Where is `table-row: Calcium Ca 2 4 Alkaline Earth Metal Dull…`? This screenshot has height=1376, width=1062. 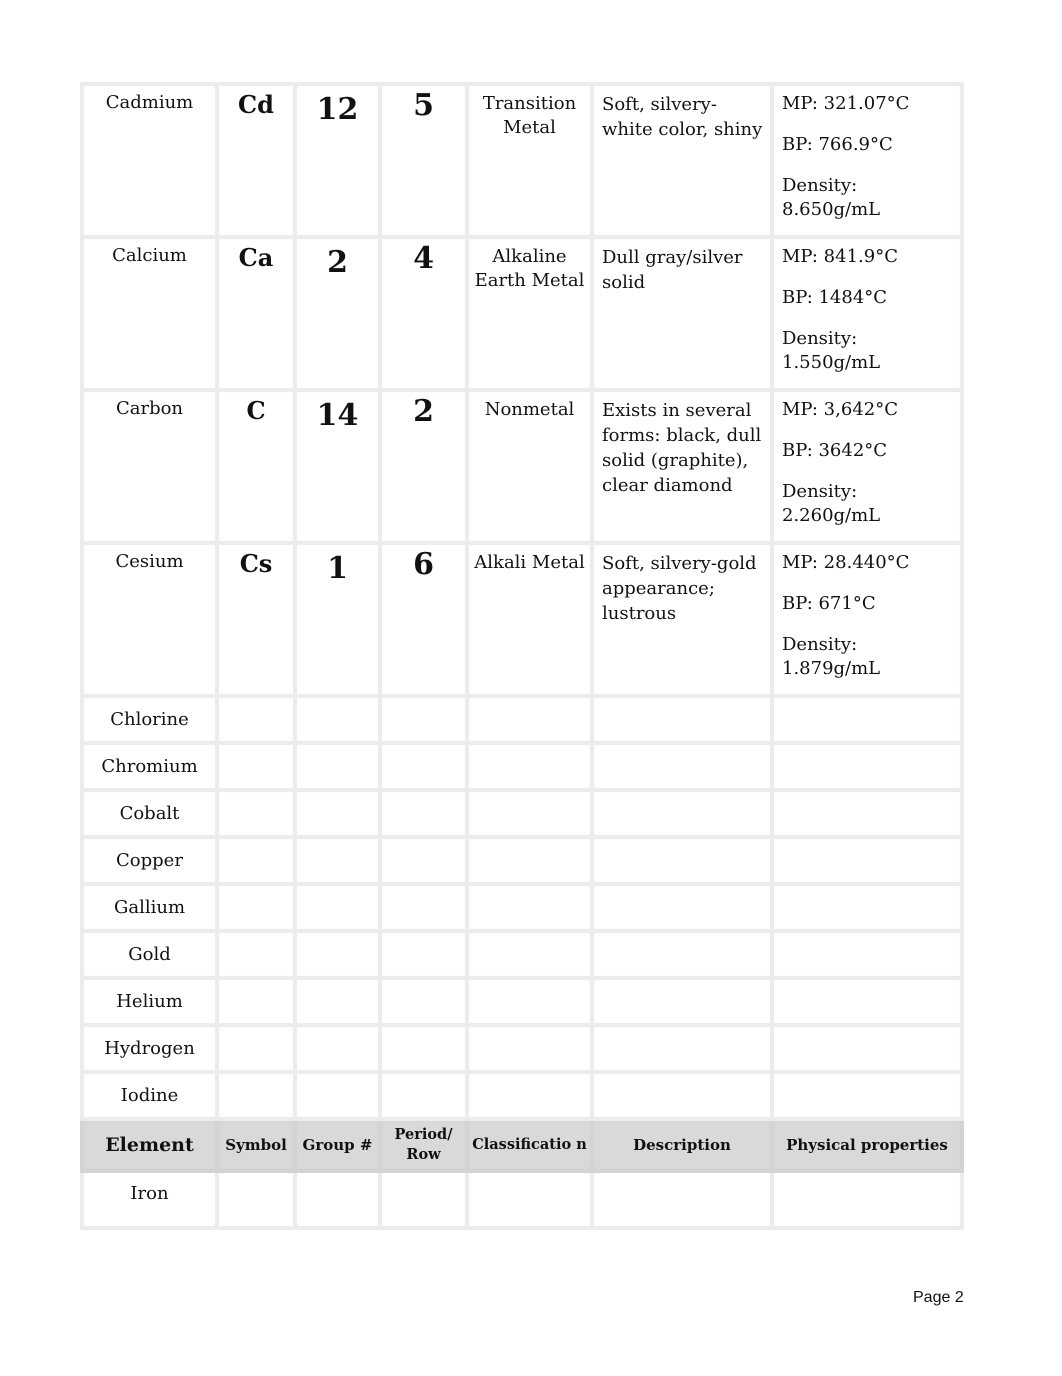
table-row: Calcium Ca 2 4 Alkaline Earth Metal Dull… is located at coordinates (522, 313).